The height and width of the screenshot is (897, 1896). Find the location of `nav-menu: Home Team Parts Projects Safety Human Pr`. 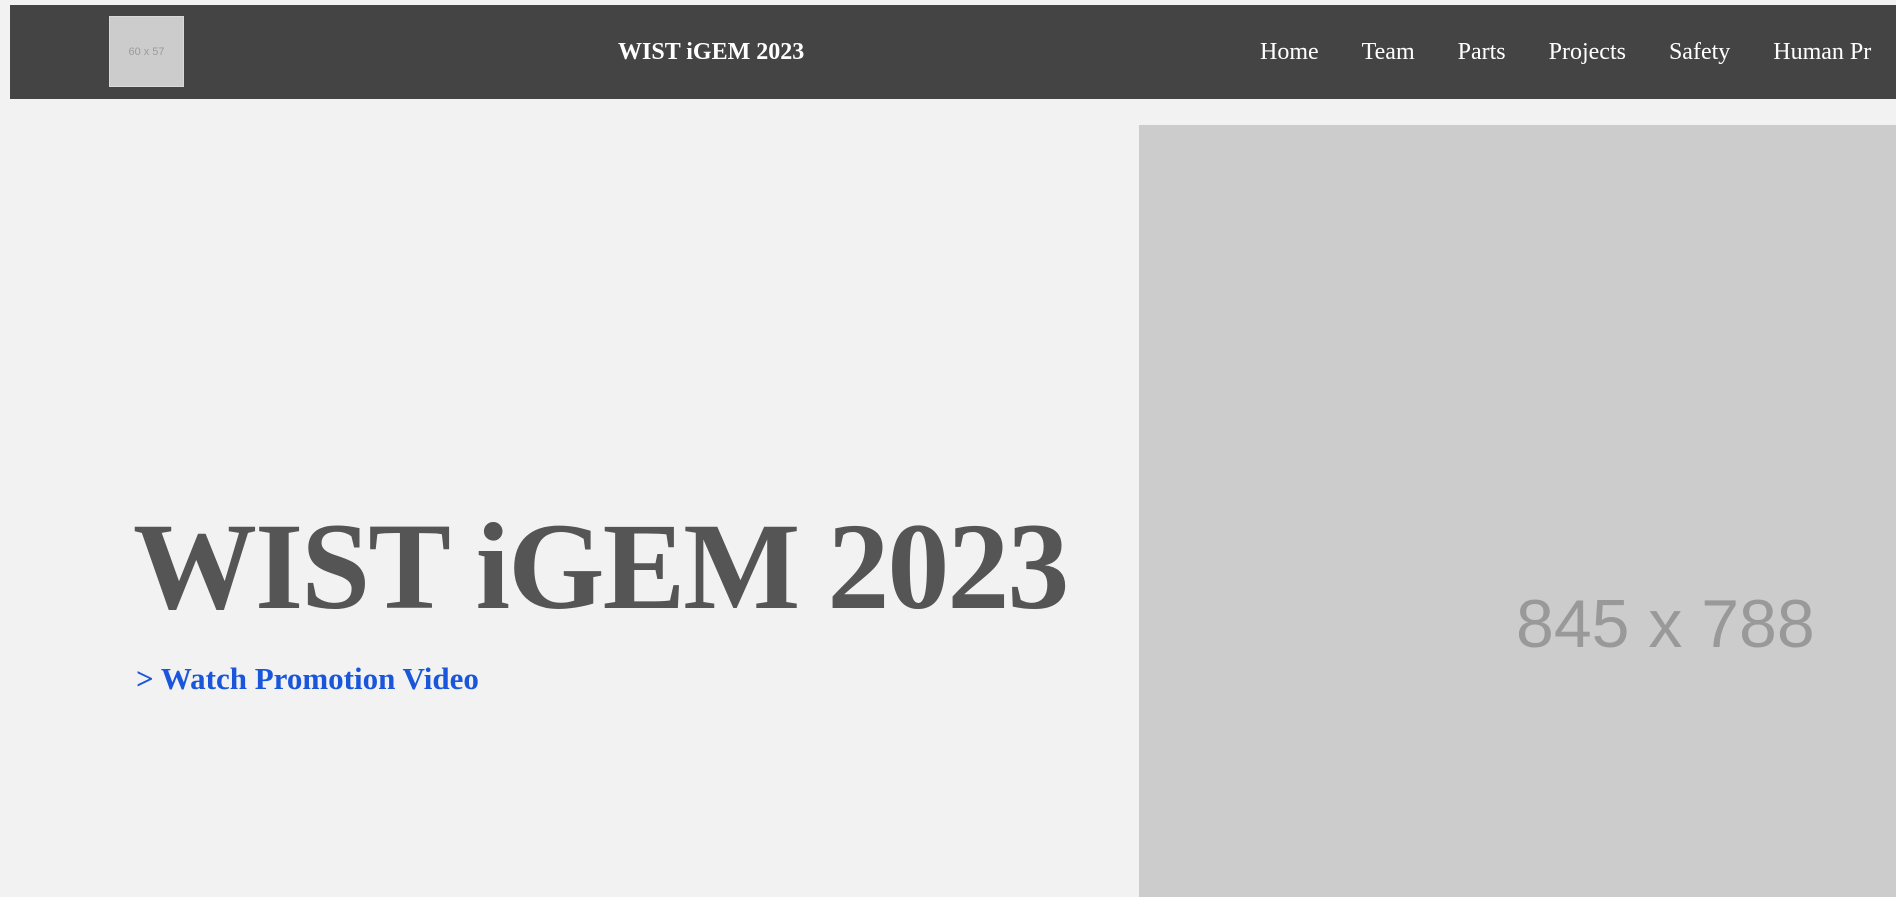

nav-menu: Home Team Parts Projects Safety Human Pr is located at coordinates (1565, 52).